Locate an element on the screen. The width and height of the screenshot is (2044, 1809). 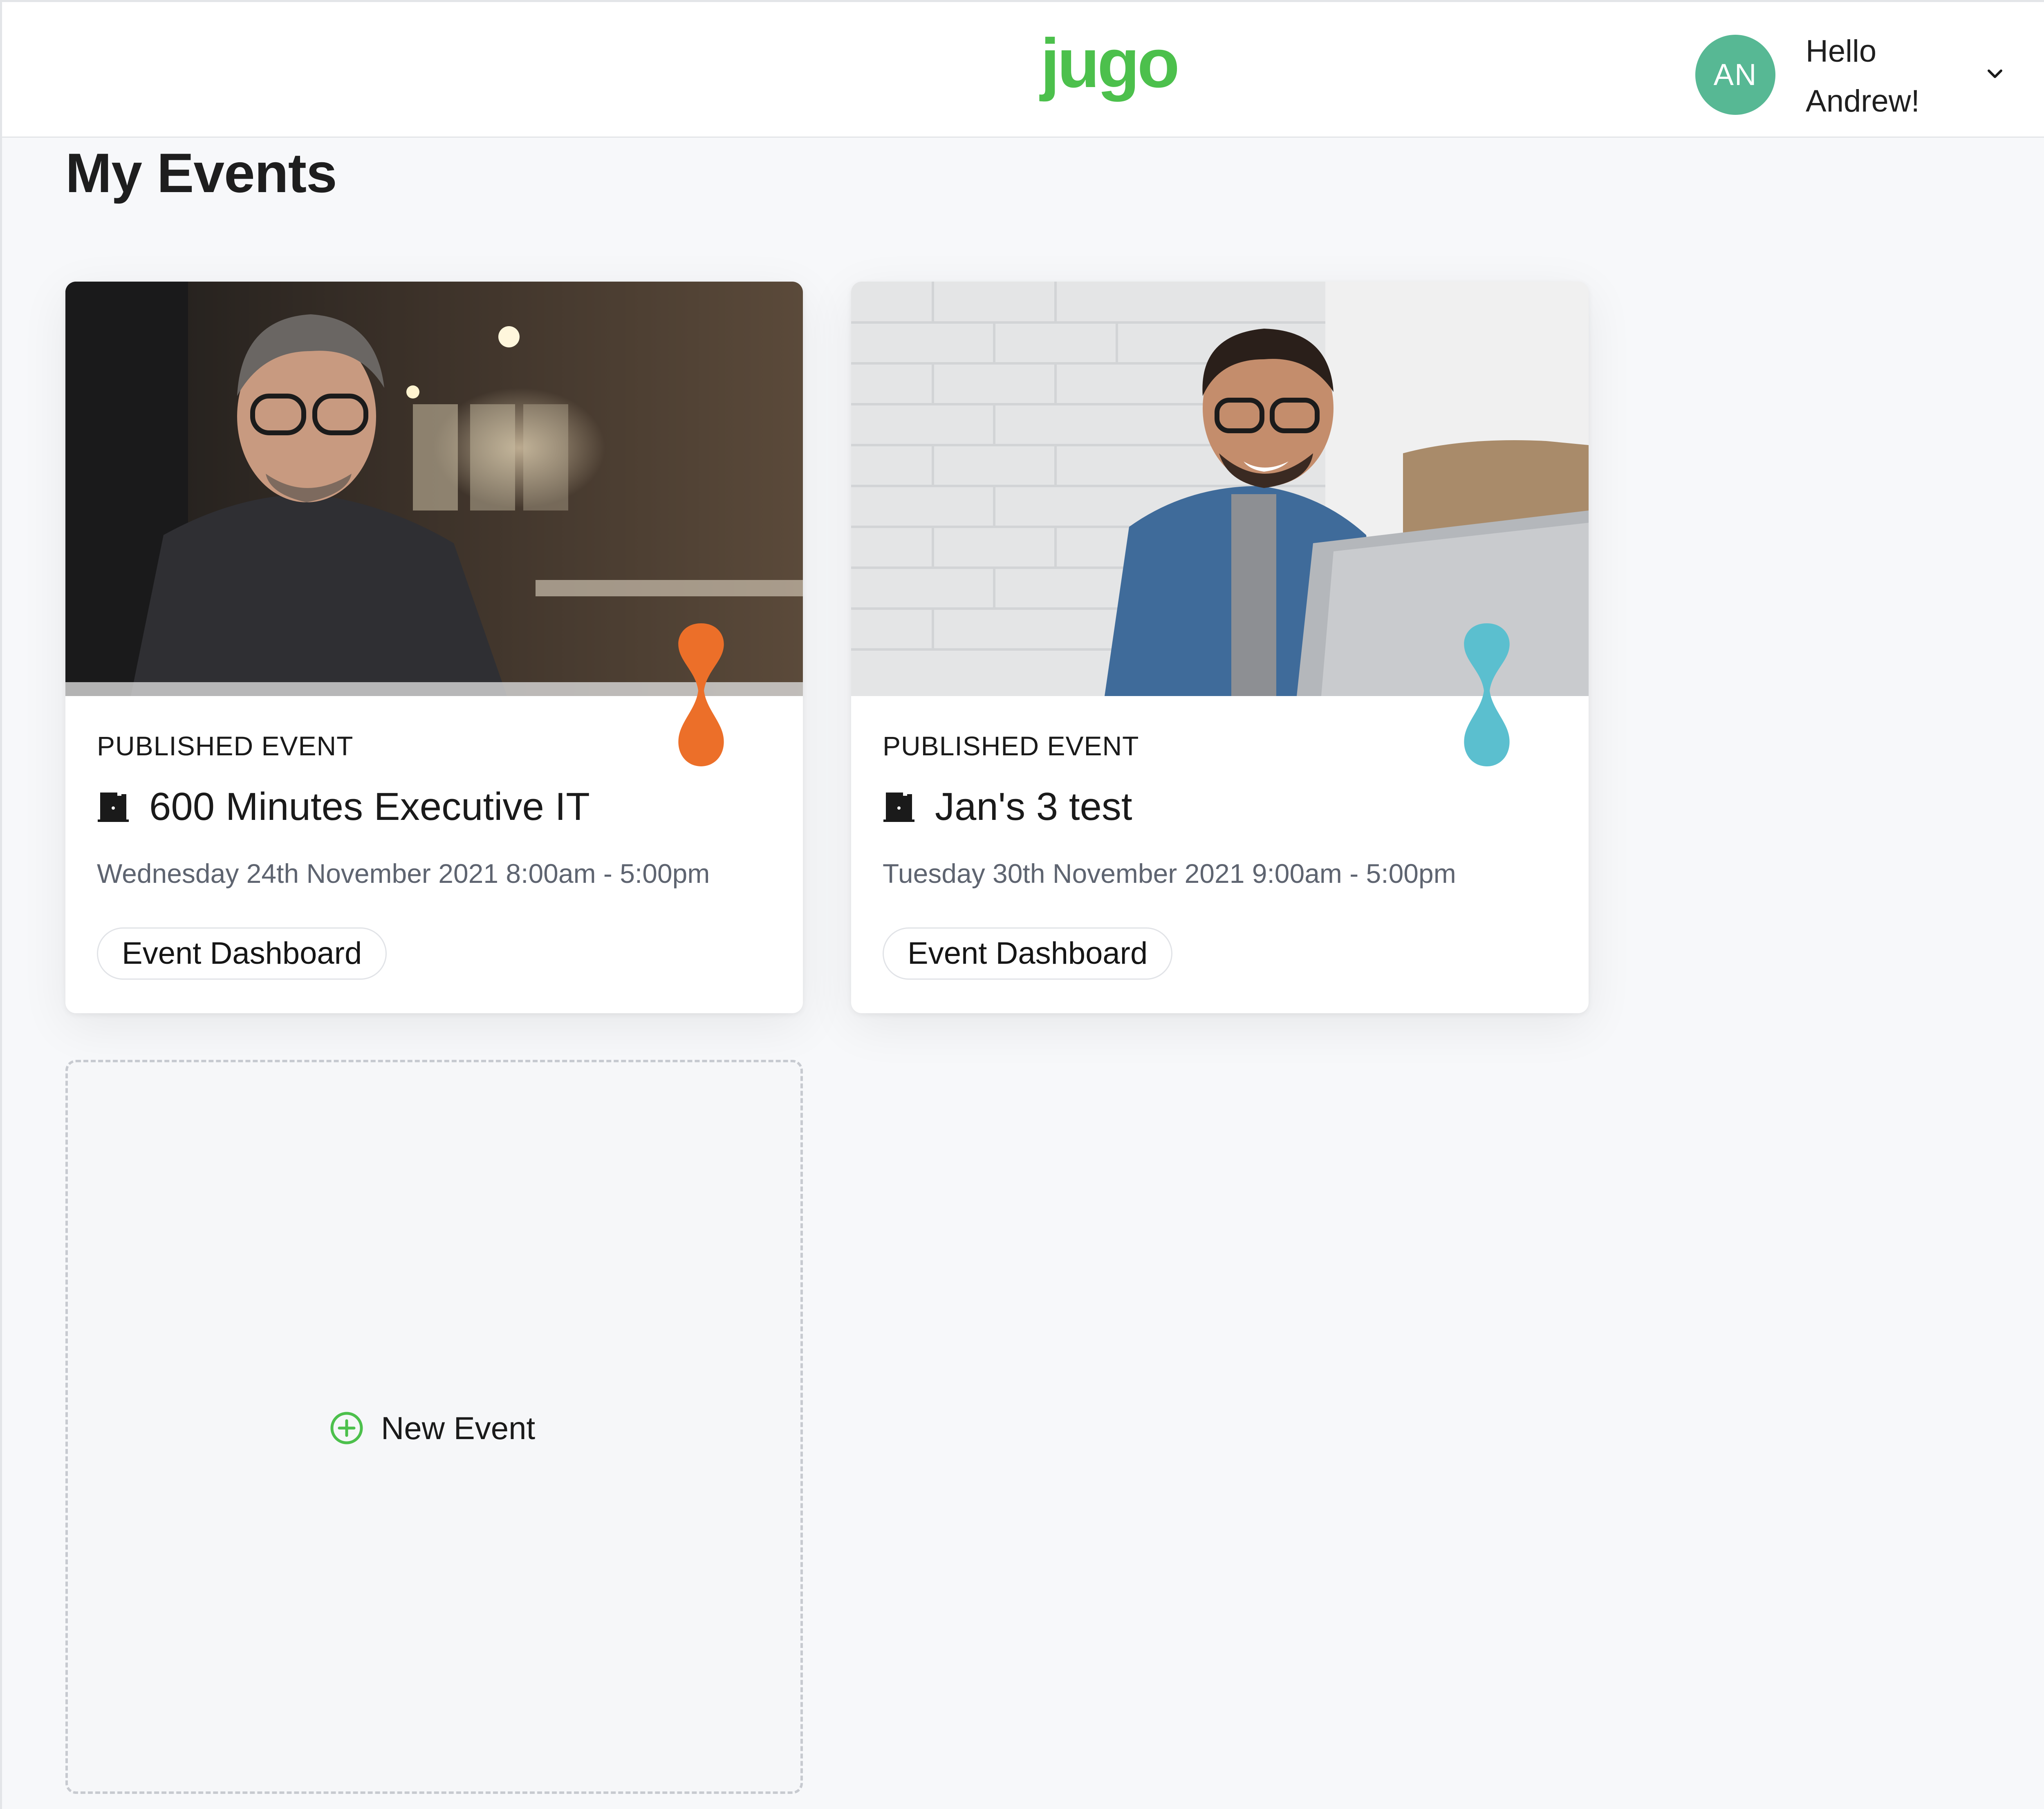
user-avatar: AN is located at coordinates (1735, 75).